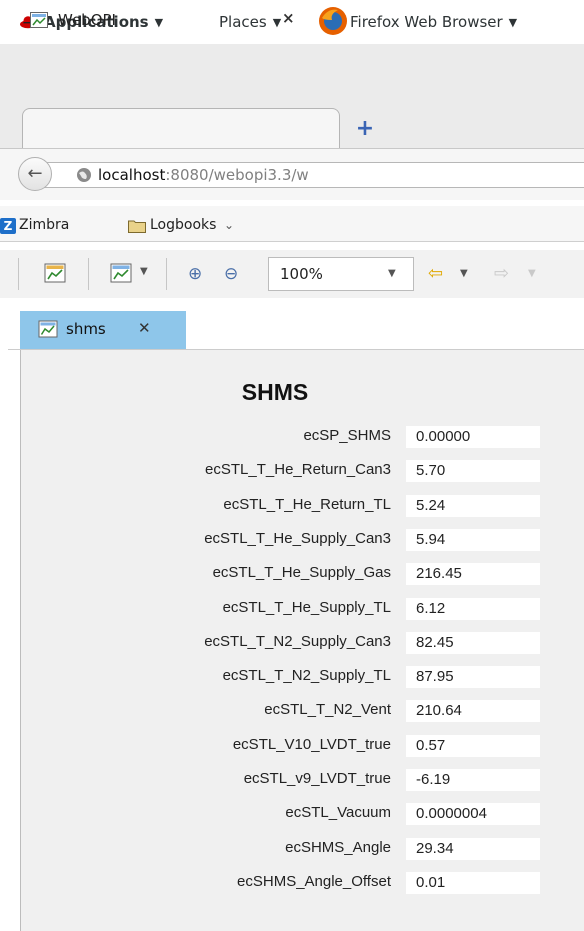 Image resolution: width=584 pixels, height=931 pixels. I want to click on bookmark-zimbra: Zimbra, so click(44, 225).